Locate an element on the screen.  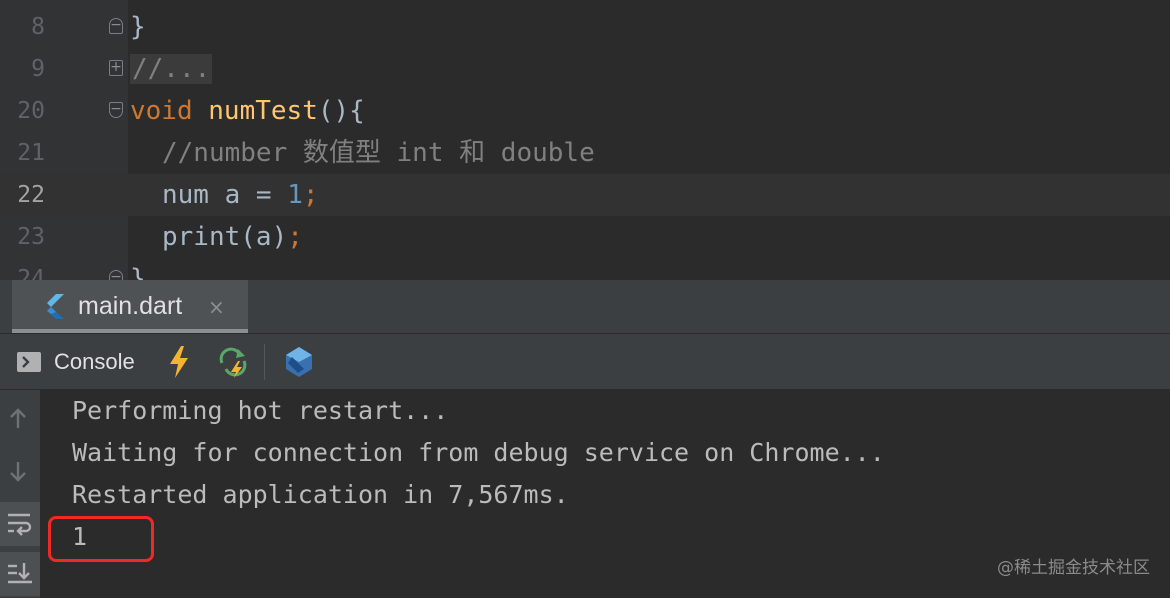
console-side-toolbar is located at coordinates (20, 494).